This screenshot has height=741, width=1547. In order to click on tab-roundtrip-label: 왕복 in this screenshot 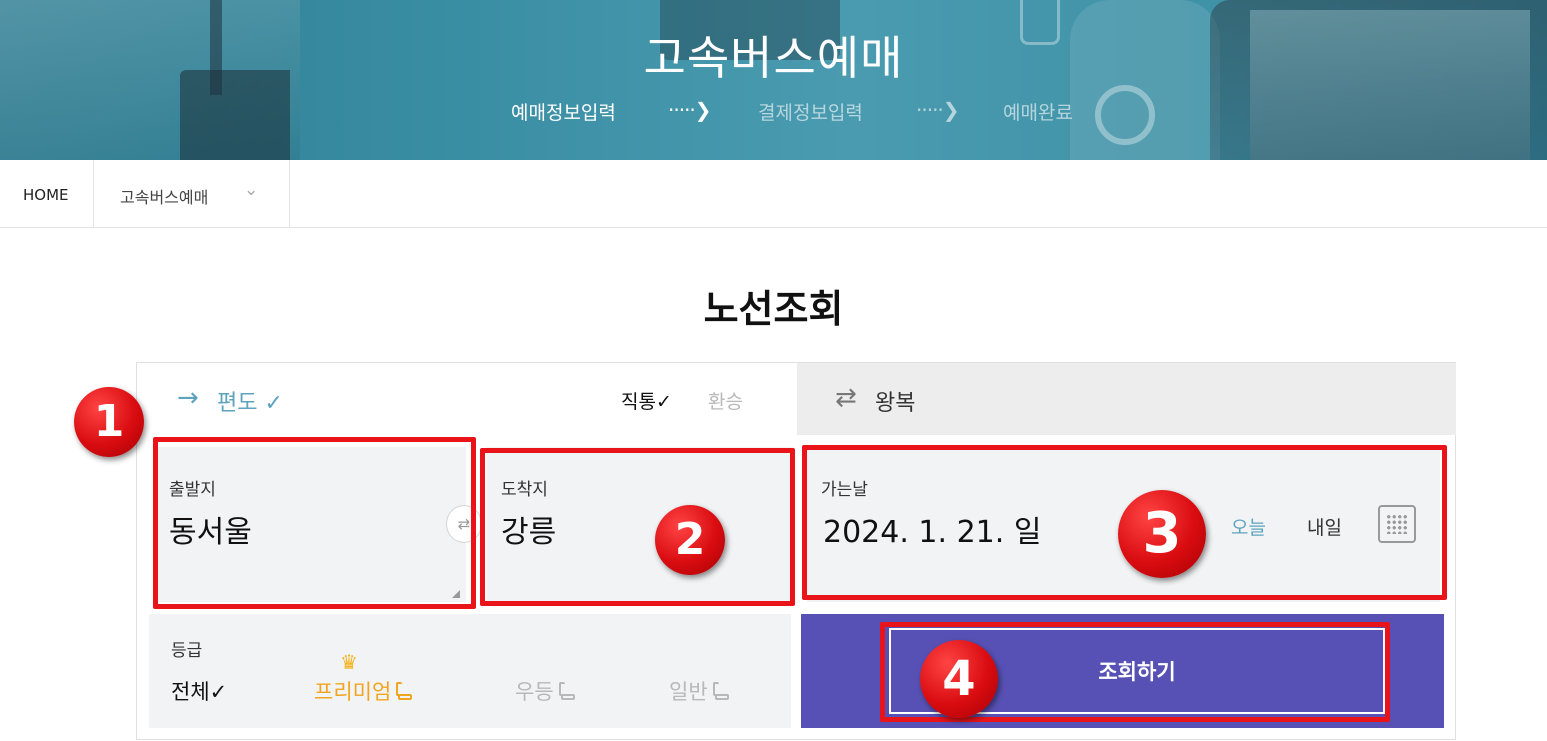, I will do `click(895, 403)`.